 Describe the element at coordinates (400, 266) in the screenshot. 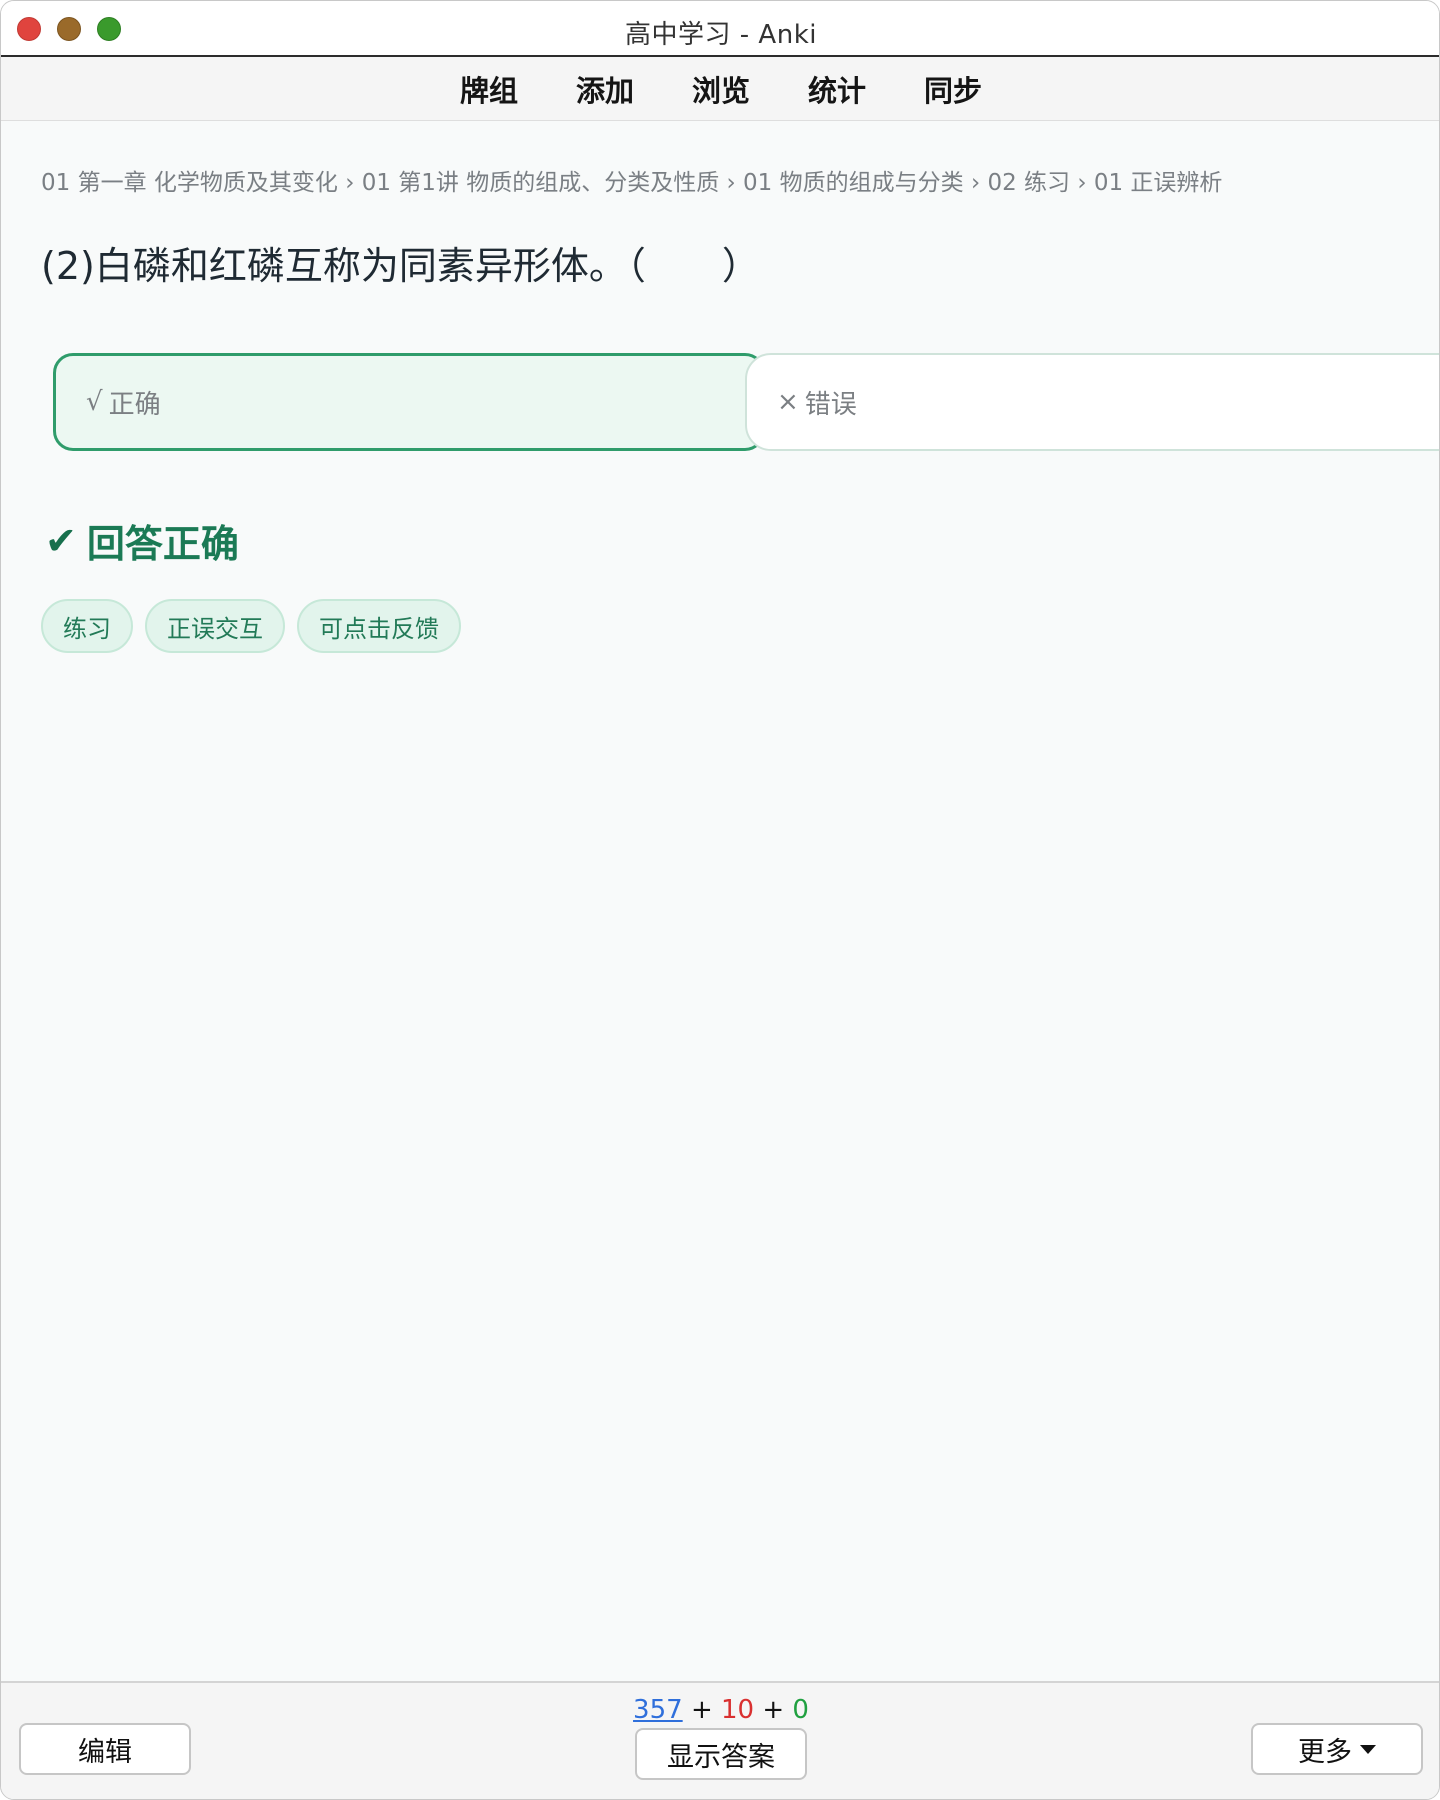

I see `question-text: (2)白磷和红磷互称为同素异形体。（ ）` at that location.